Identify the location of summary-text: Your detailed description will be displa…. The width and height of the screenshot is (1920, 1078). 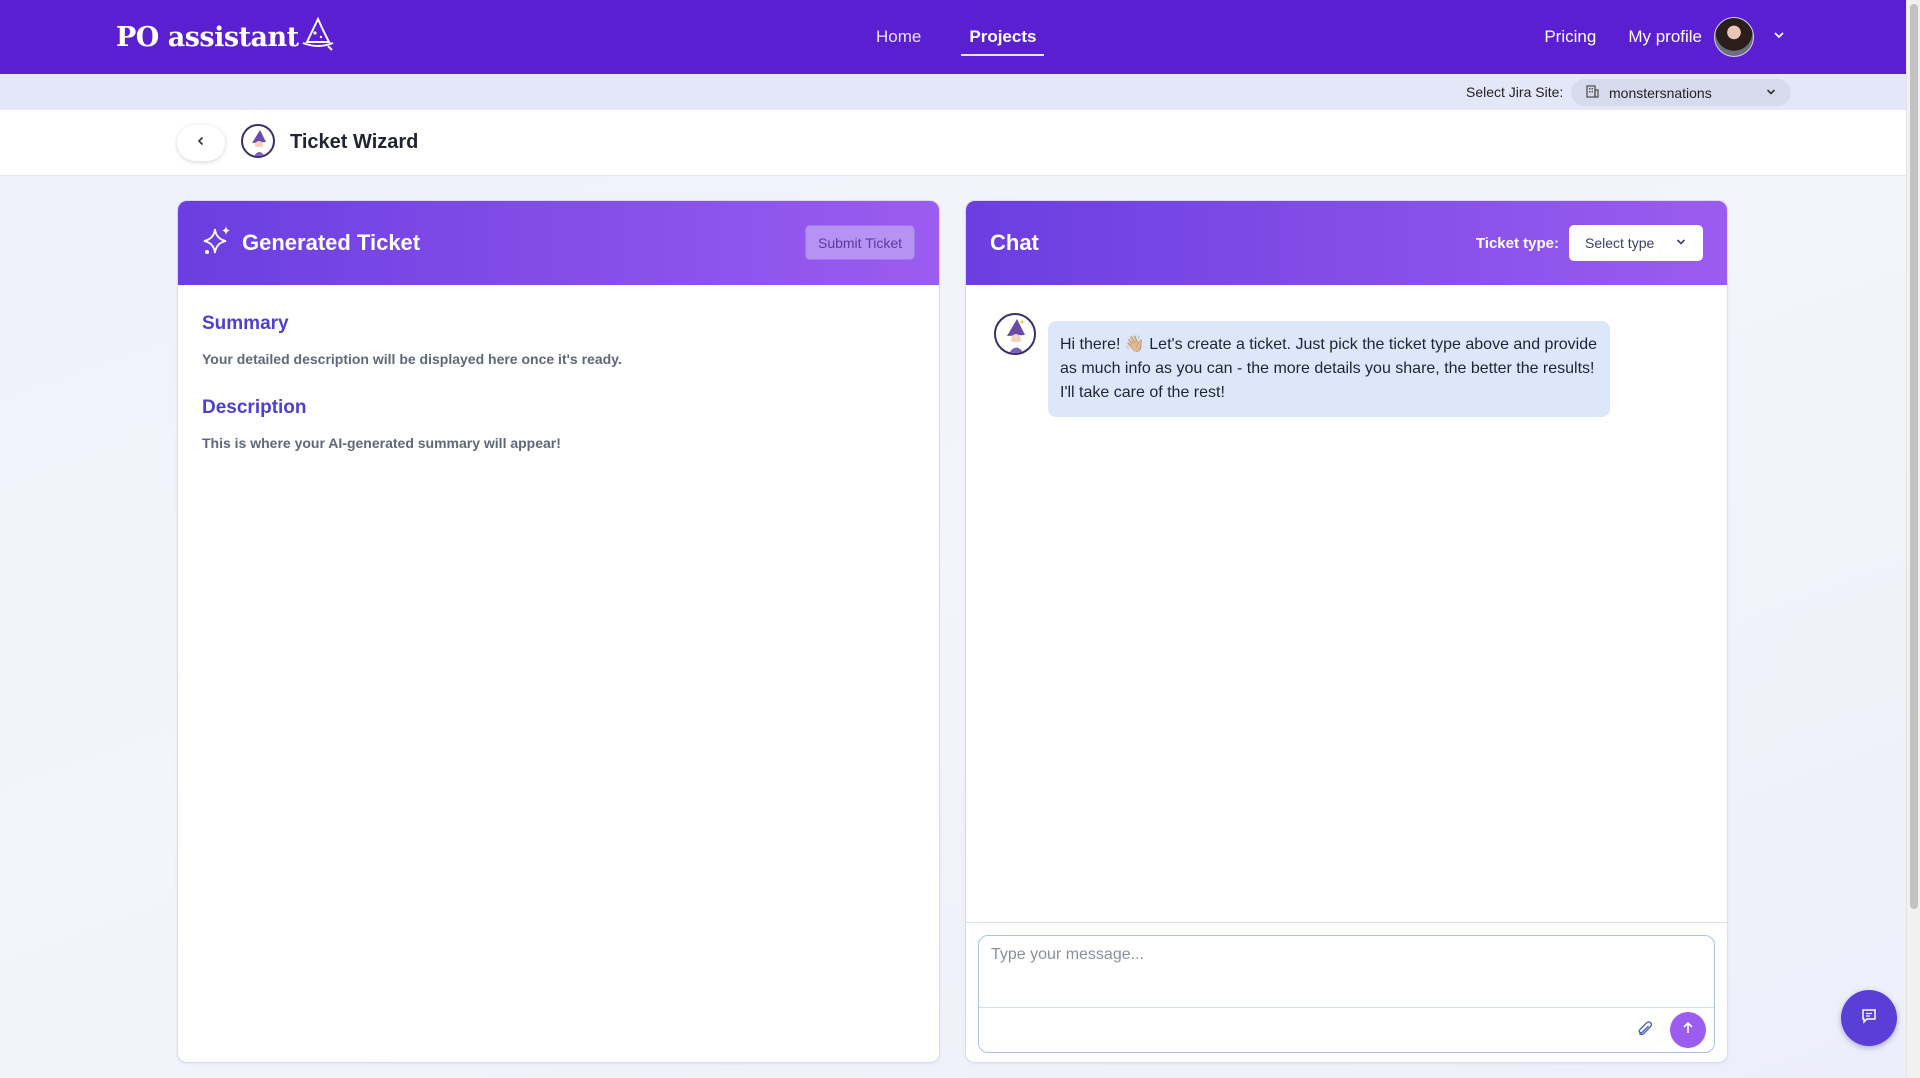
(412, 359).